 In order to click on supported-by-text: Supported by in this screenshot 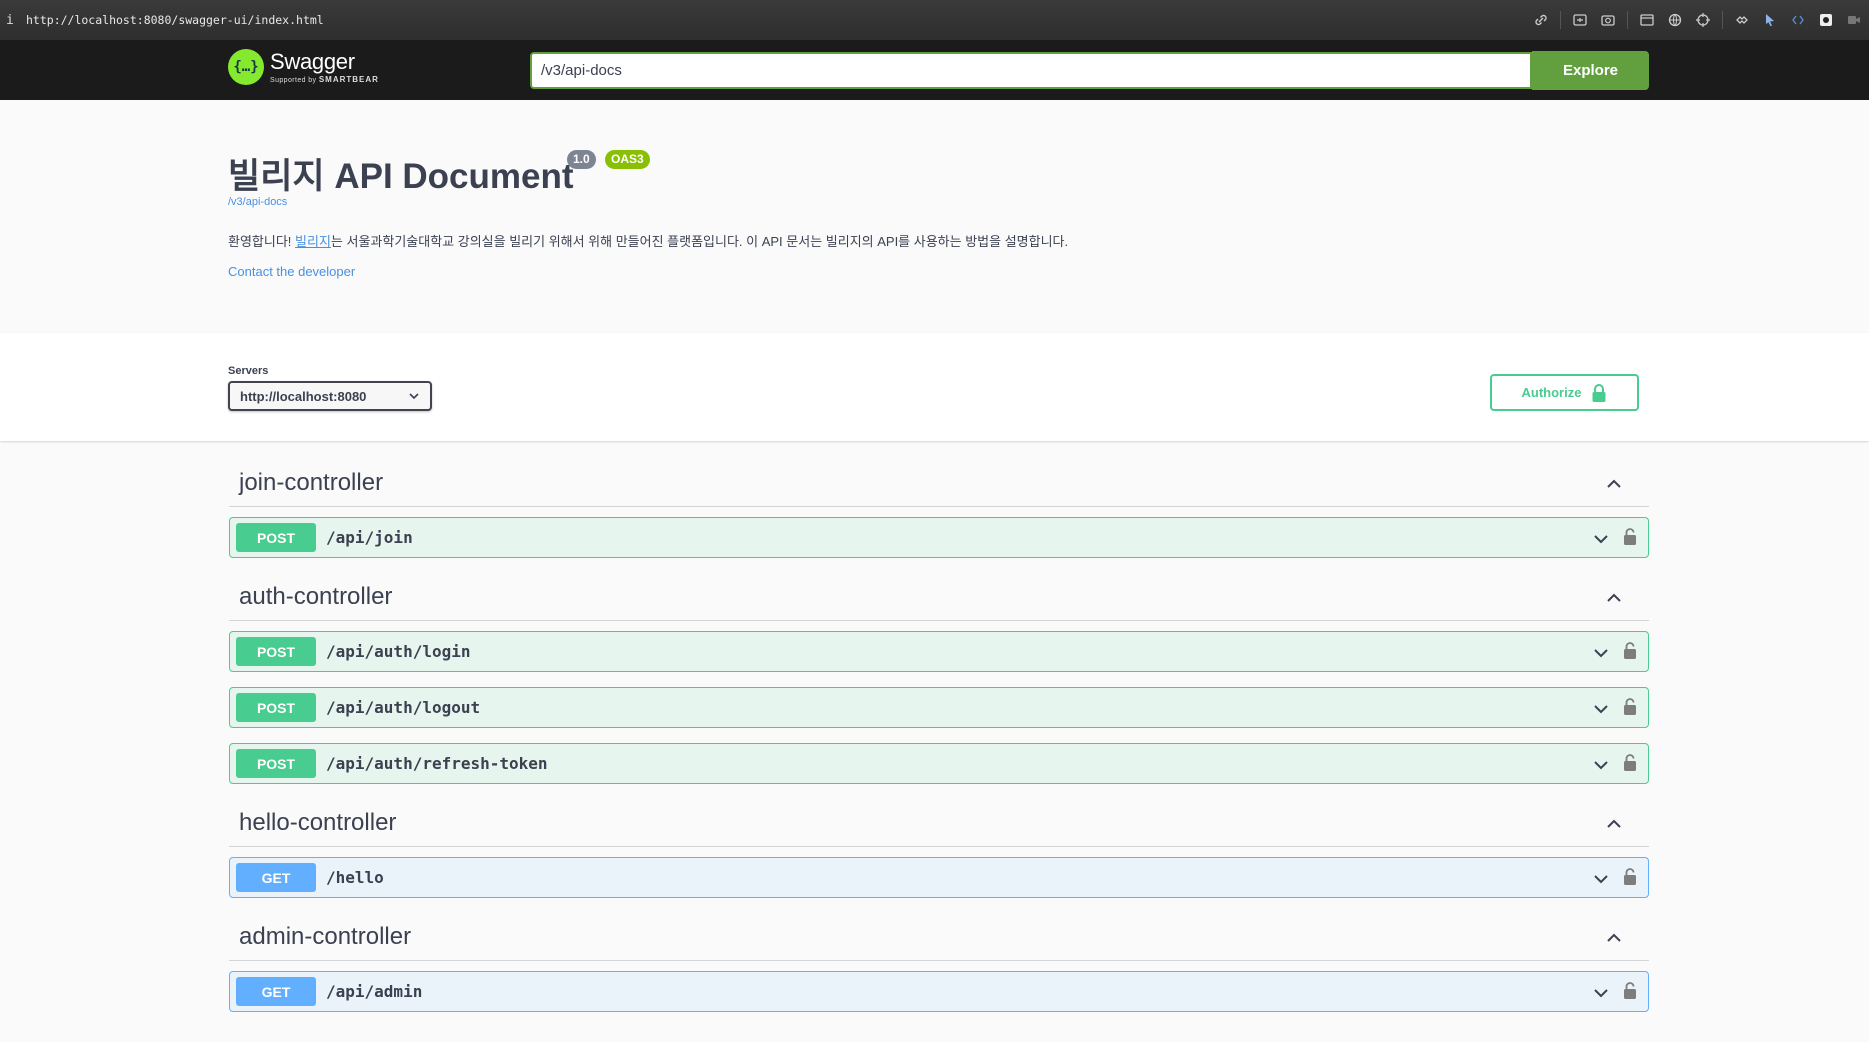, I will do `click(293, 80)`.